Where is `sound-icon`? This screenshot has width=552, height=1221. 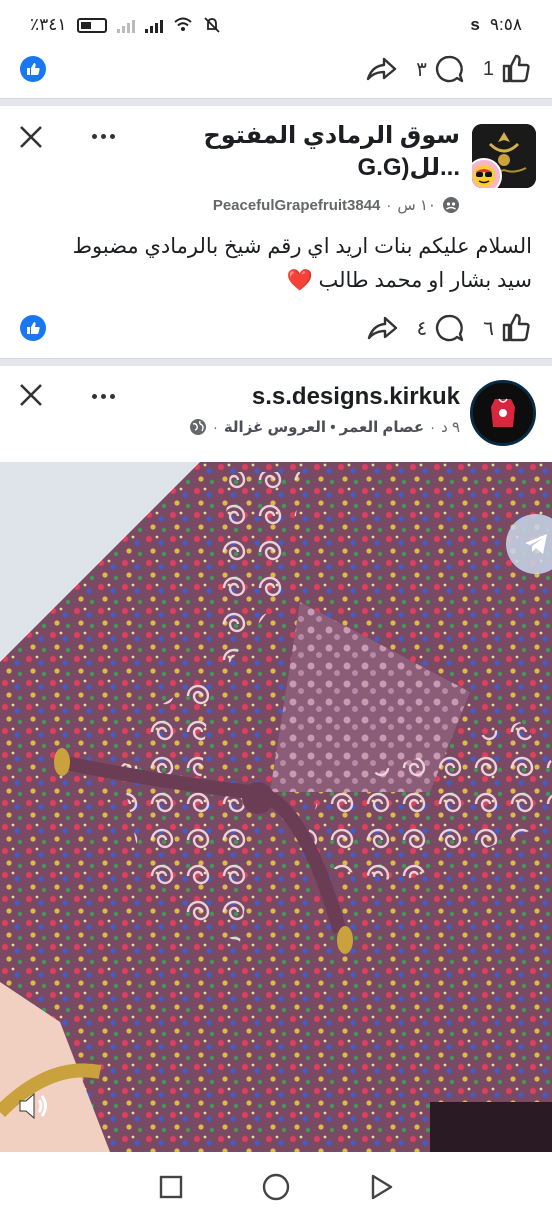
sound-icon is located at coordinates (33, 1106).